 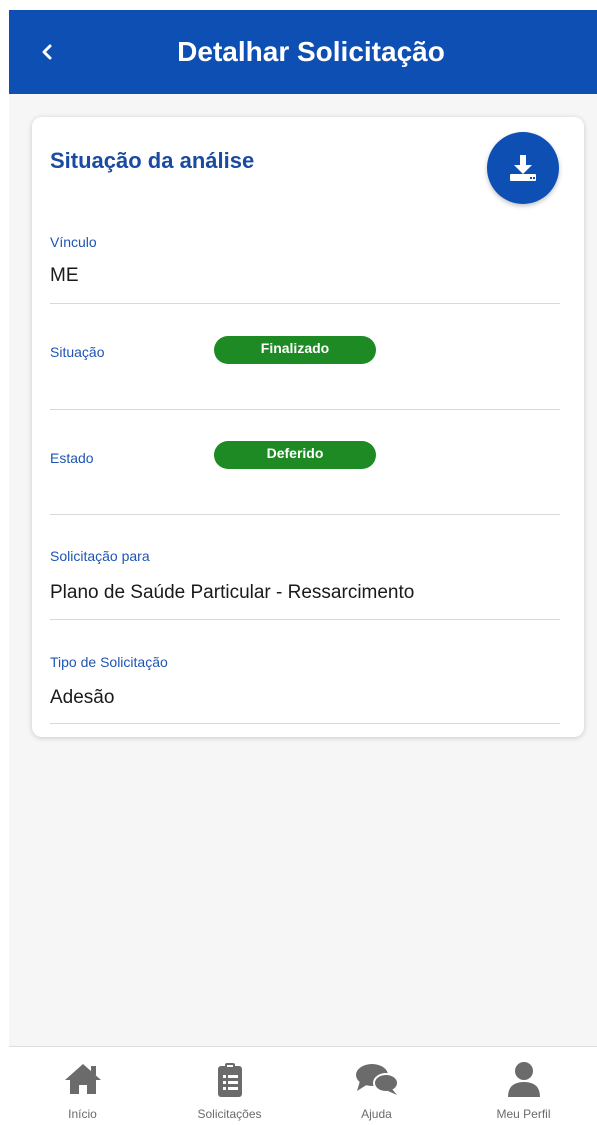 I want to click on field-label-estado: Estado, so click(x=72, y=458).